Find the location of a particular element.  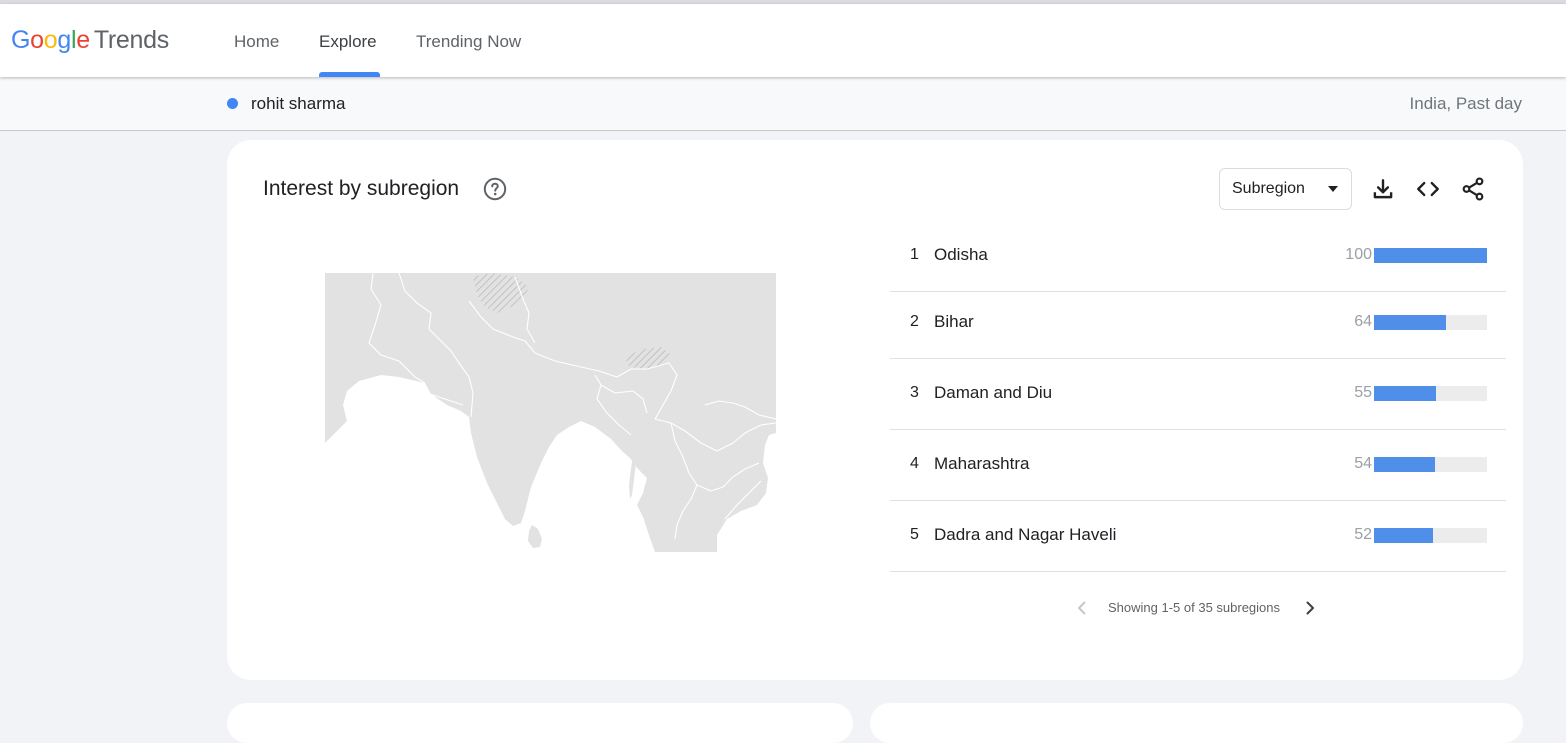

help-icon is located at coordinates (495, 189).